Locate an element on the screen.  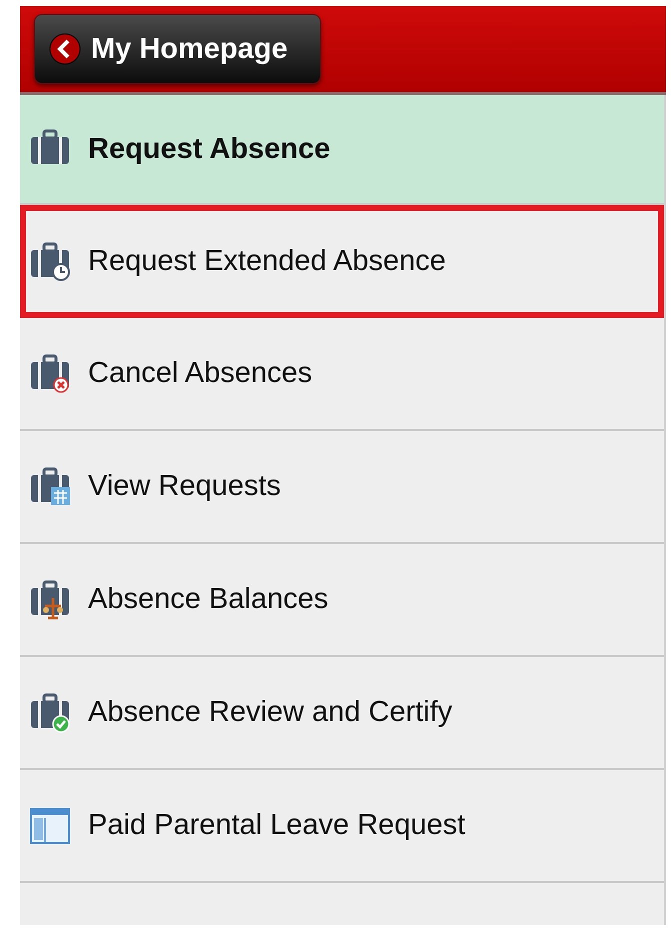
form-window-icon is located at coordinates (50, 826).